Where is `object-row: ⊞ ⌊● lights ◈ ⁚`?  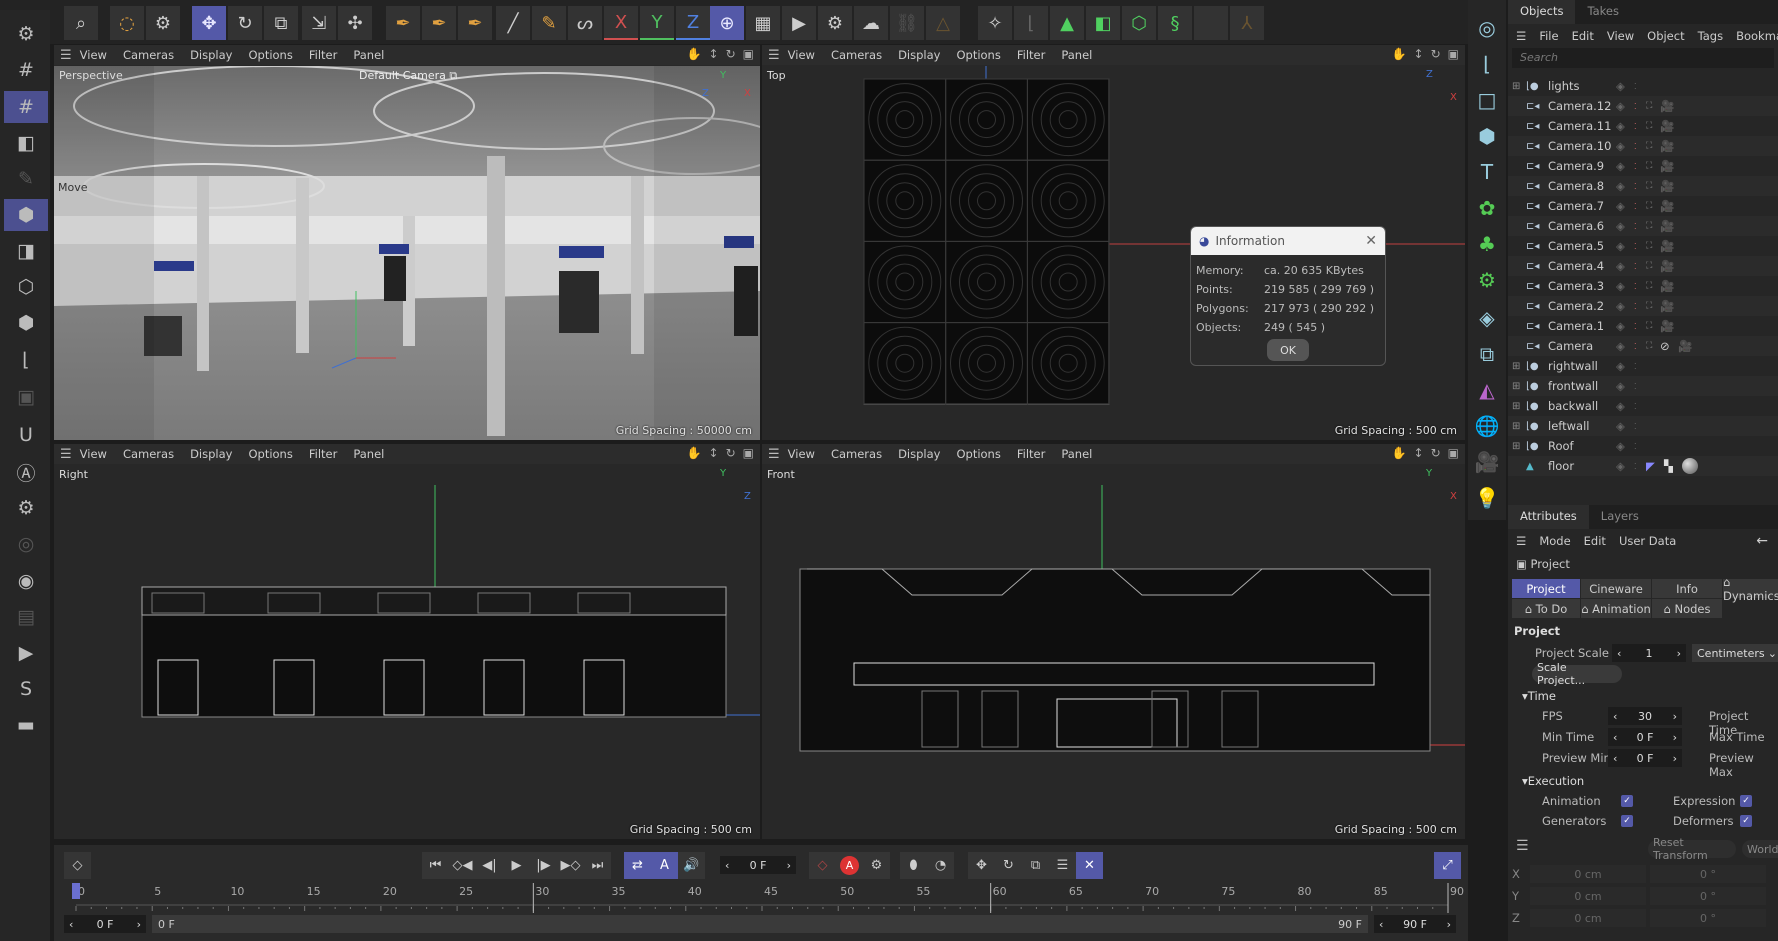
object-row: ⊞ ⌊● lights ◈ ⁚ is located at coordinates (1643, 86).